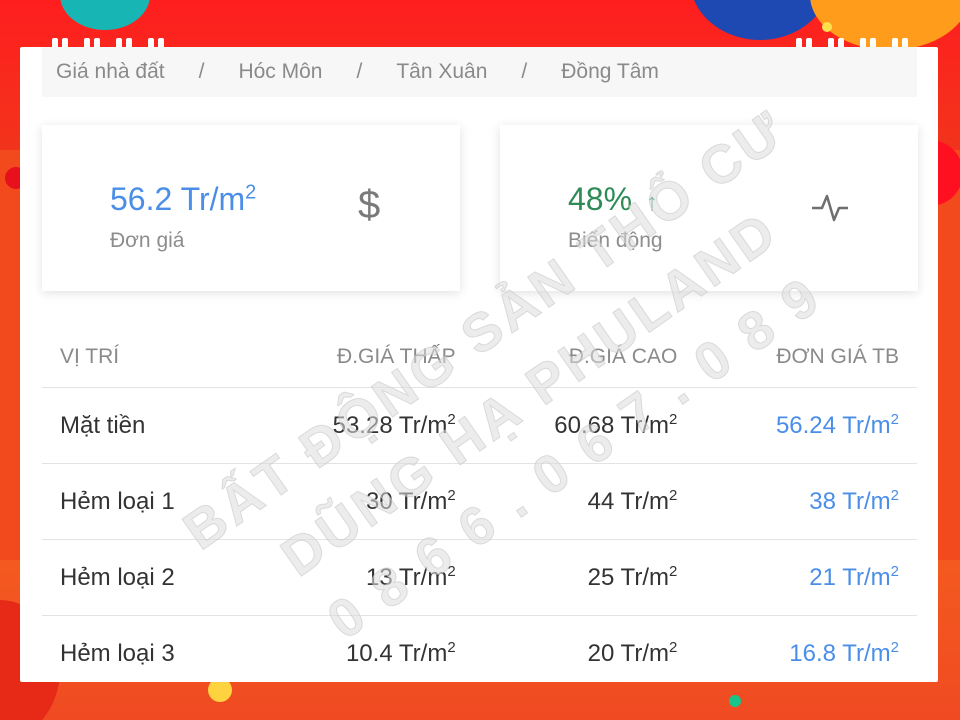 The image size is (960, 720). I want to click on cell-low: 30 Tr/m2, so click(363, 501).